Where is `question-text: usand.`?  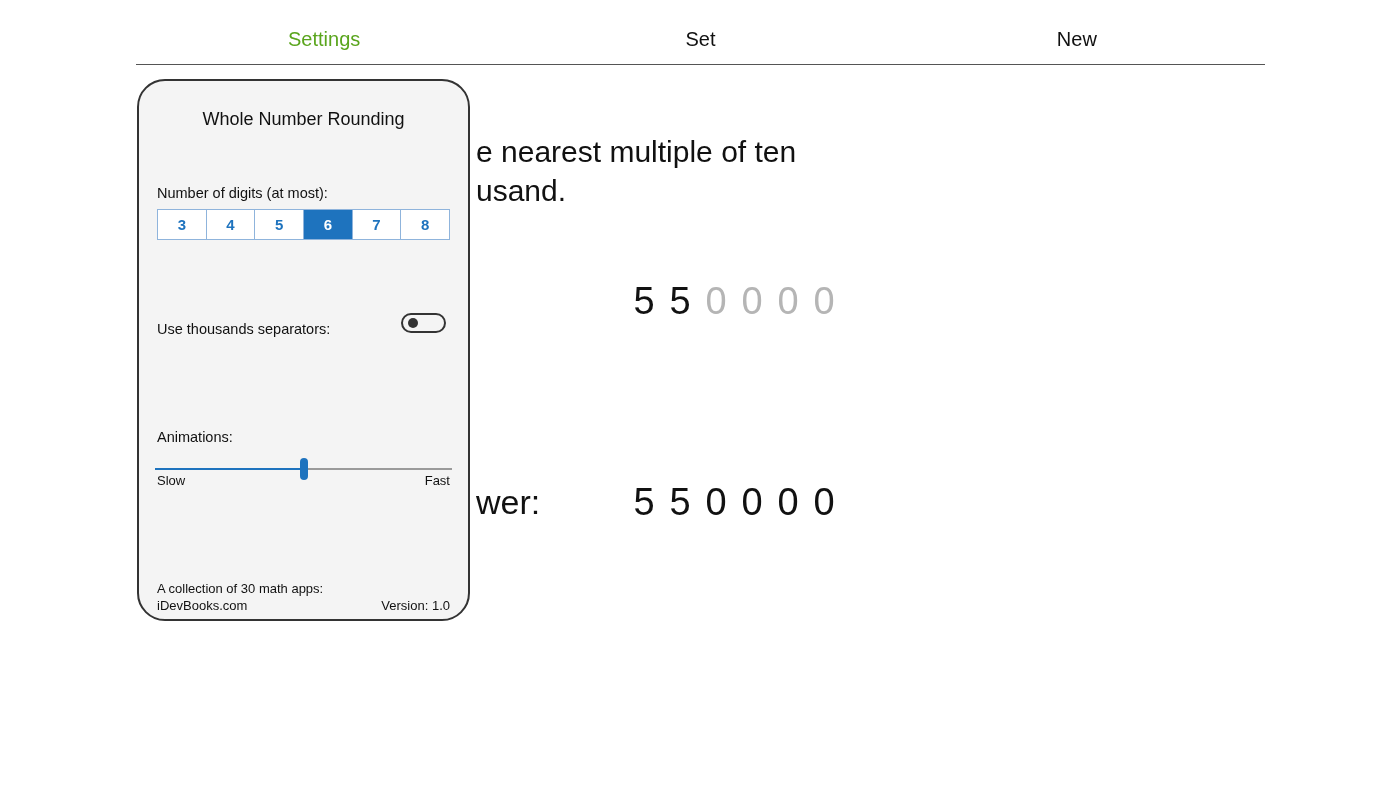
question-text: usand. is located at coordinates (522, 191).